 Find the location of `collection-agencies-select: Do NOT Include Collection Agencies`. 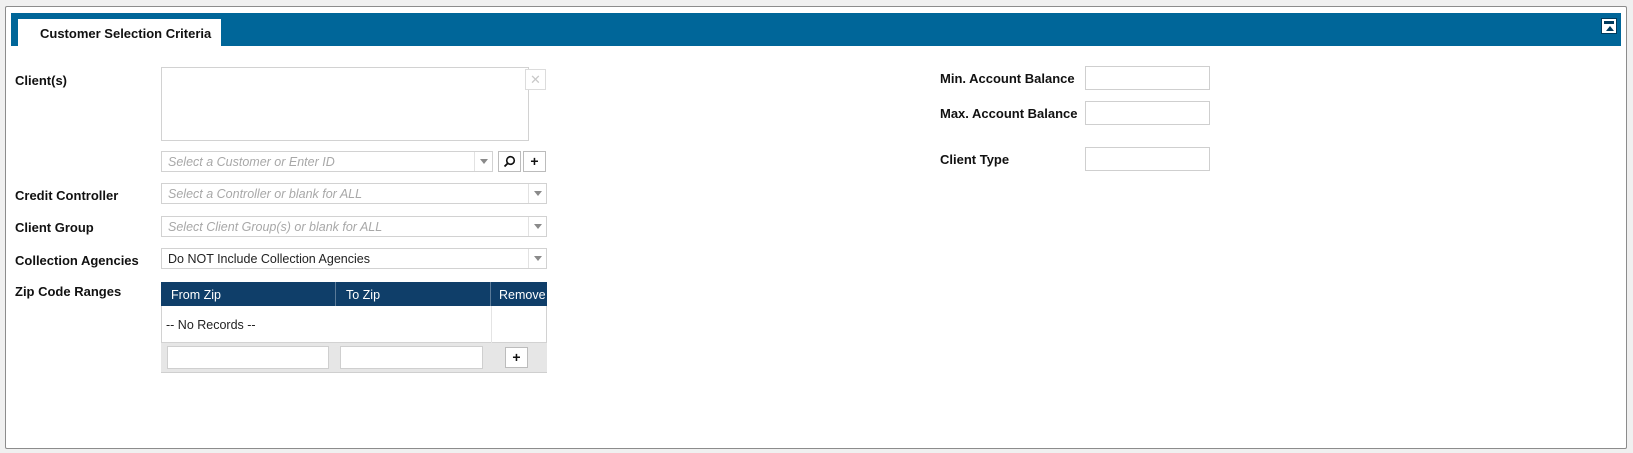

collection-agencies-select: Do NOT Include Collection Agencies is located at coordinates (354, 258).